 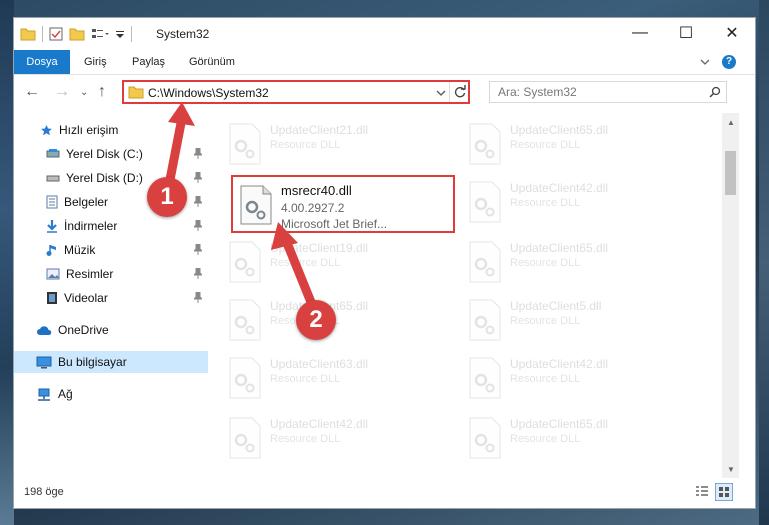 I want to click on sidebar-item-quick-access: Hızlı erişim, so click(x=111, y=130).